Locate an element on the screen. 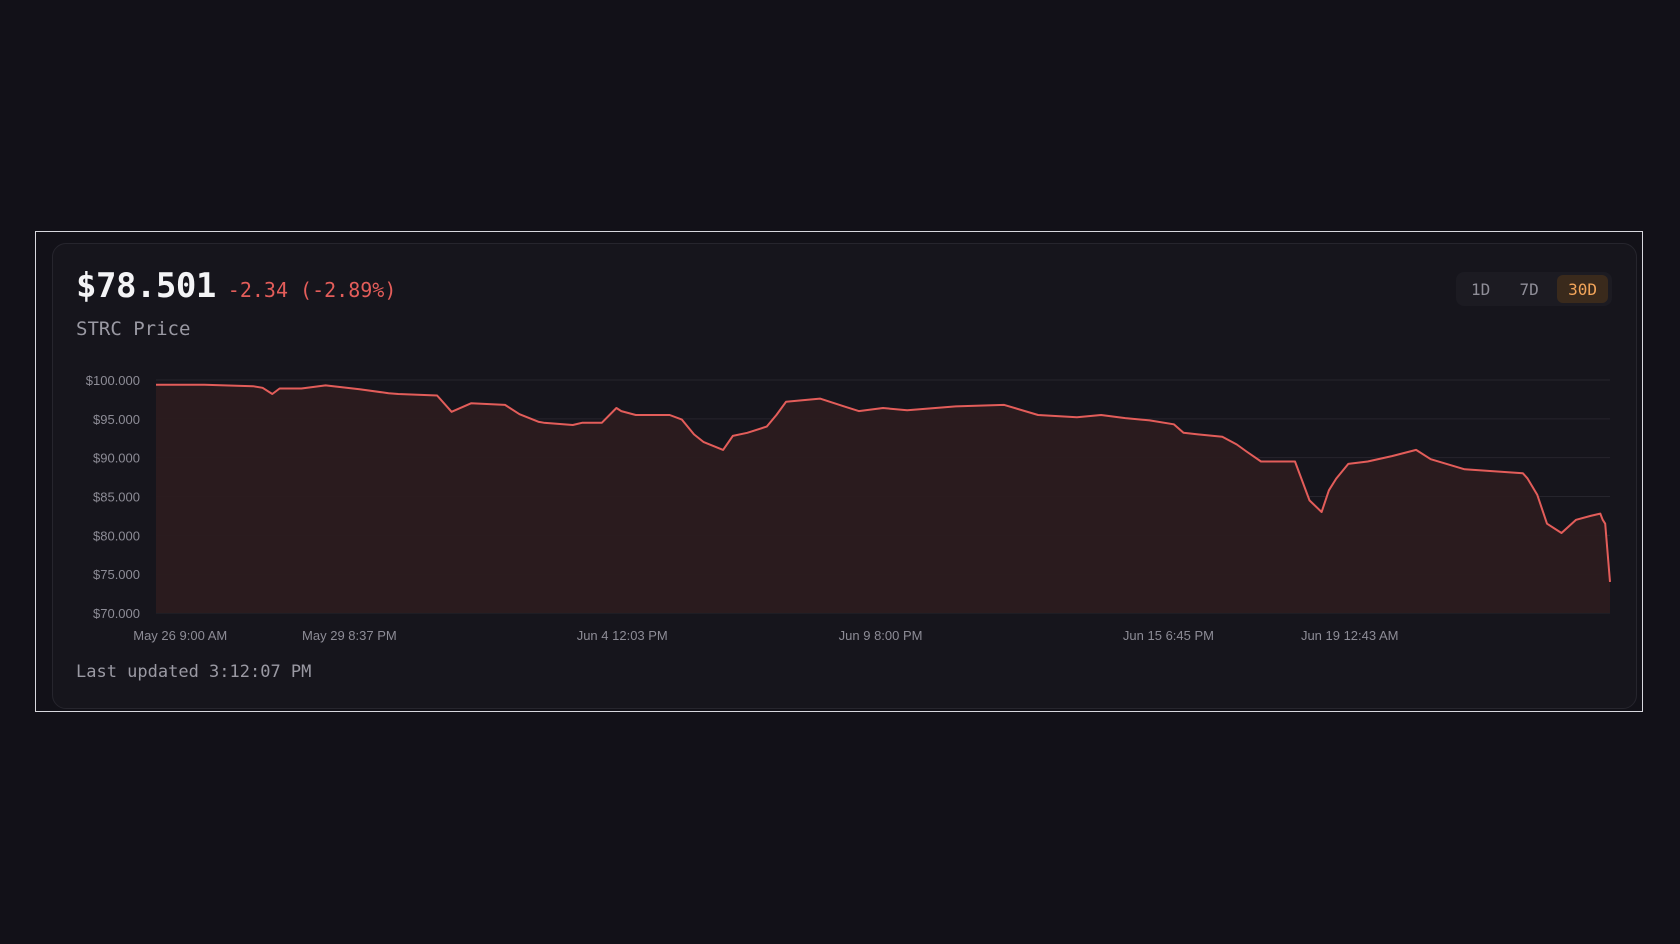 The image size is (1680, 944). y-tick-label: $70.000 is located at coordinates (116, 613).